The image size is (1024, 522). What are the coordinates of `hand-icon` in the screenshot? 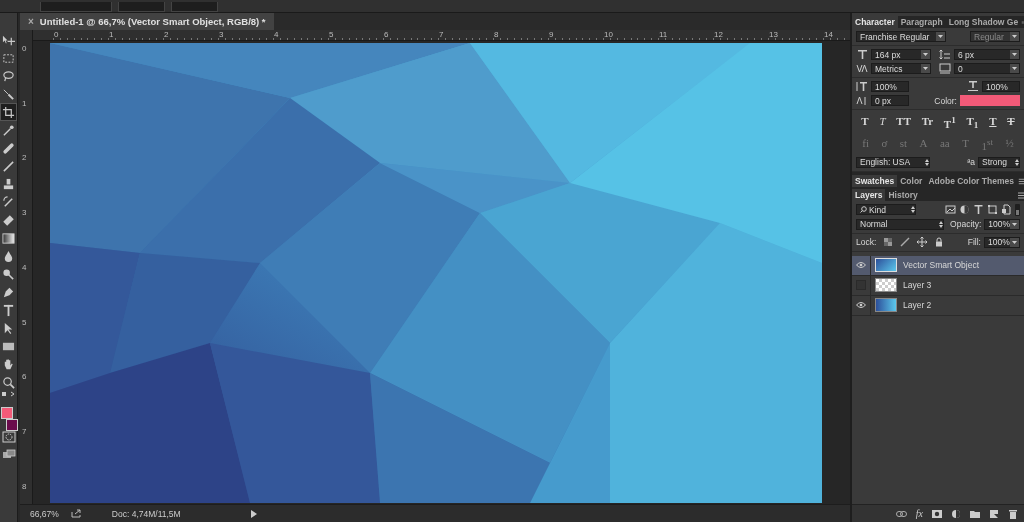 It's located at (8, 364).